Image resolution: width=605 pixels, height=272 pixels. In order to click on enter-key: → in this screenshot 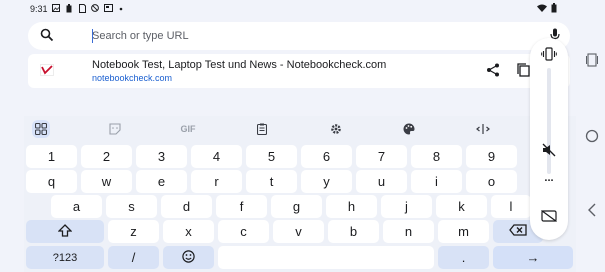, I will do `click(533, 257)`.